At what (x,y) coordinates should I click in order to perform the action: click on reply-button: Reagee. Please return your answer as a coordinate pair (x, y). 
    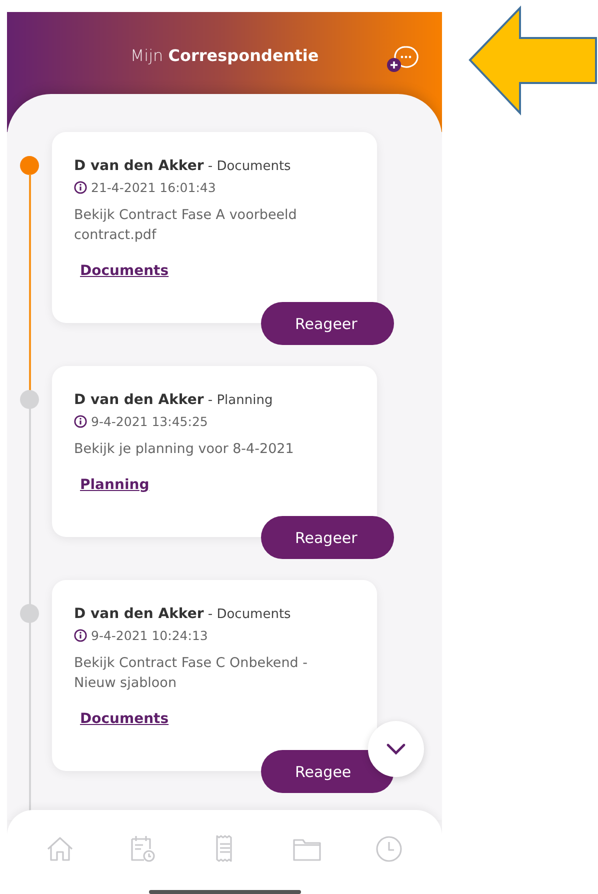
    Looking at the image, I should click on (327, 771).